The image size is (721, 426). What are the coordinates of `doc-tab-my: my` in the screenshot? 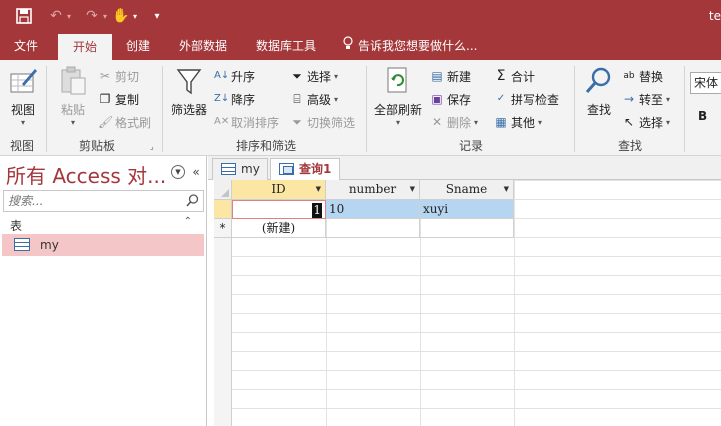 It's located at (240, 169).